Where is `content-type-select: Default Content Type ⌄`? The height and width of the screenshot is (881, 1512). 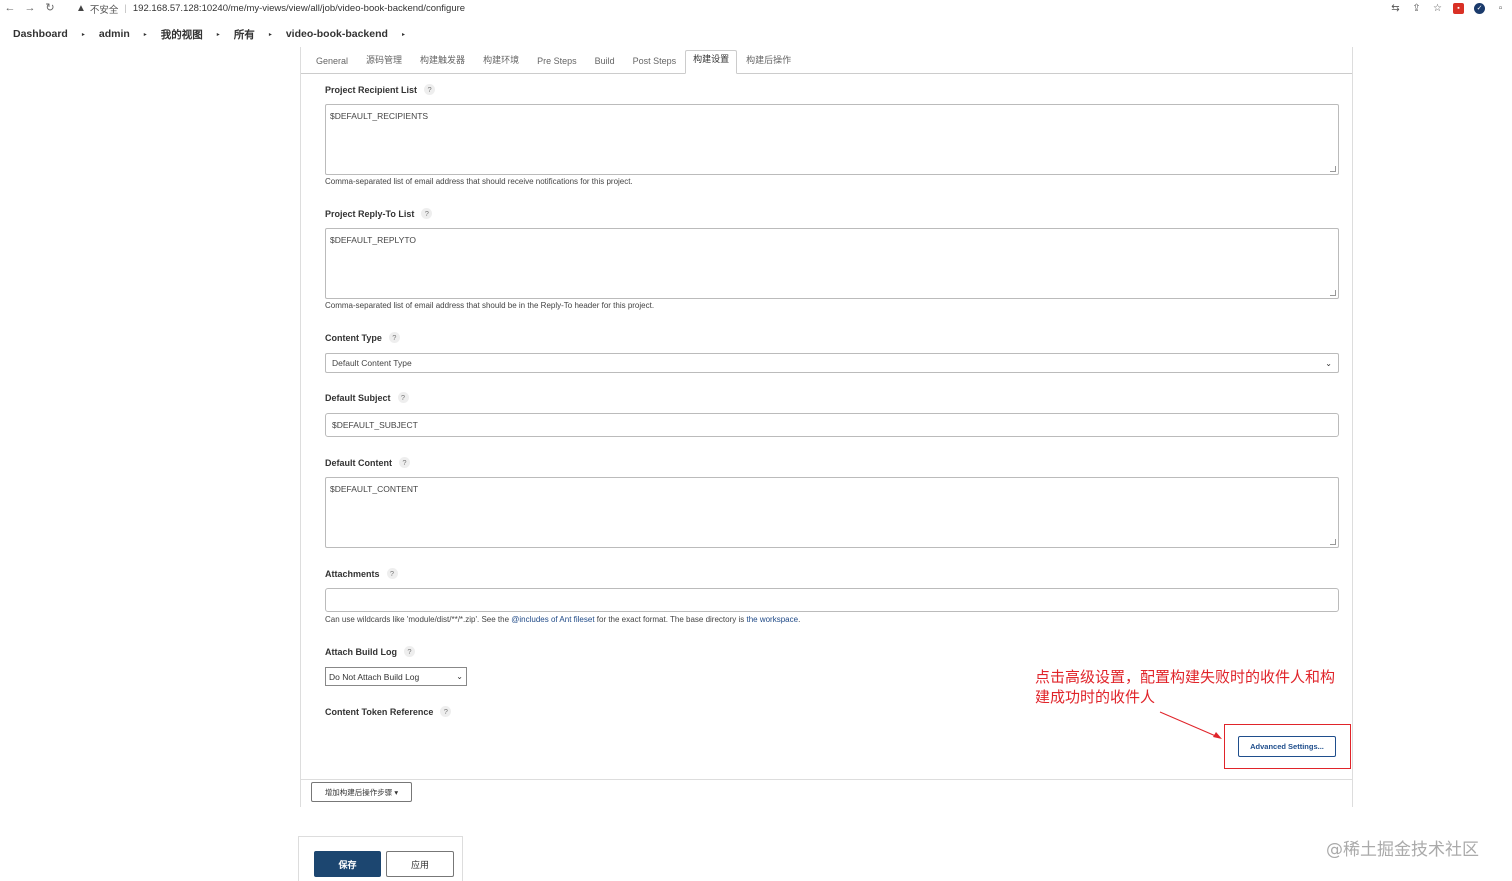
content-type-select: Default Content Type ⌄ is located at coordinates (832, 363).